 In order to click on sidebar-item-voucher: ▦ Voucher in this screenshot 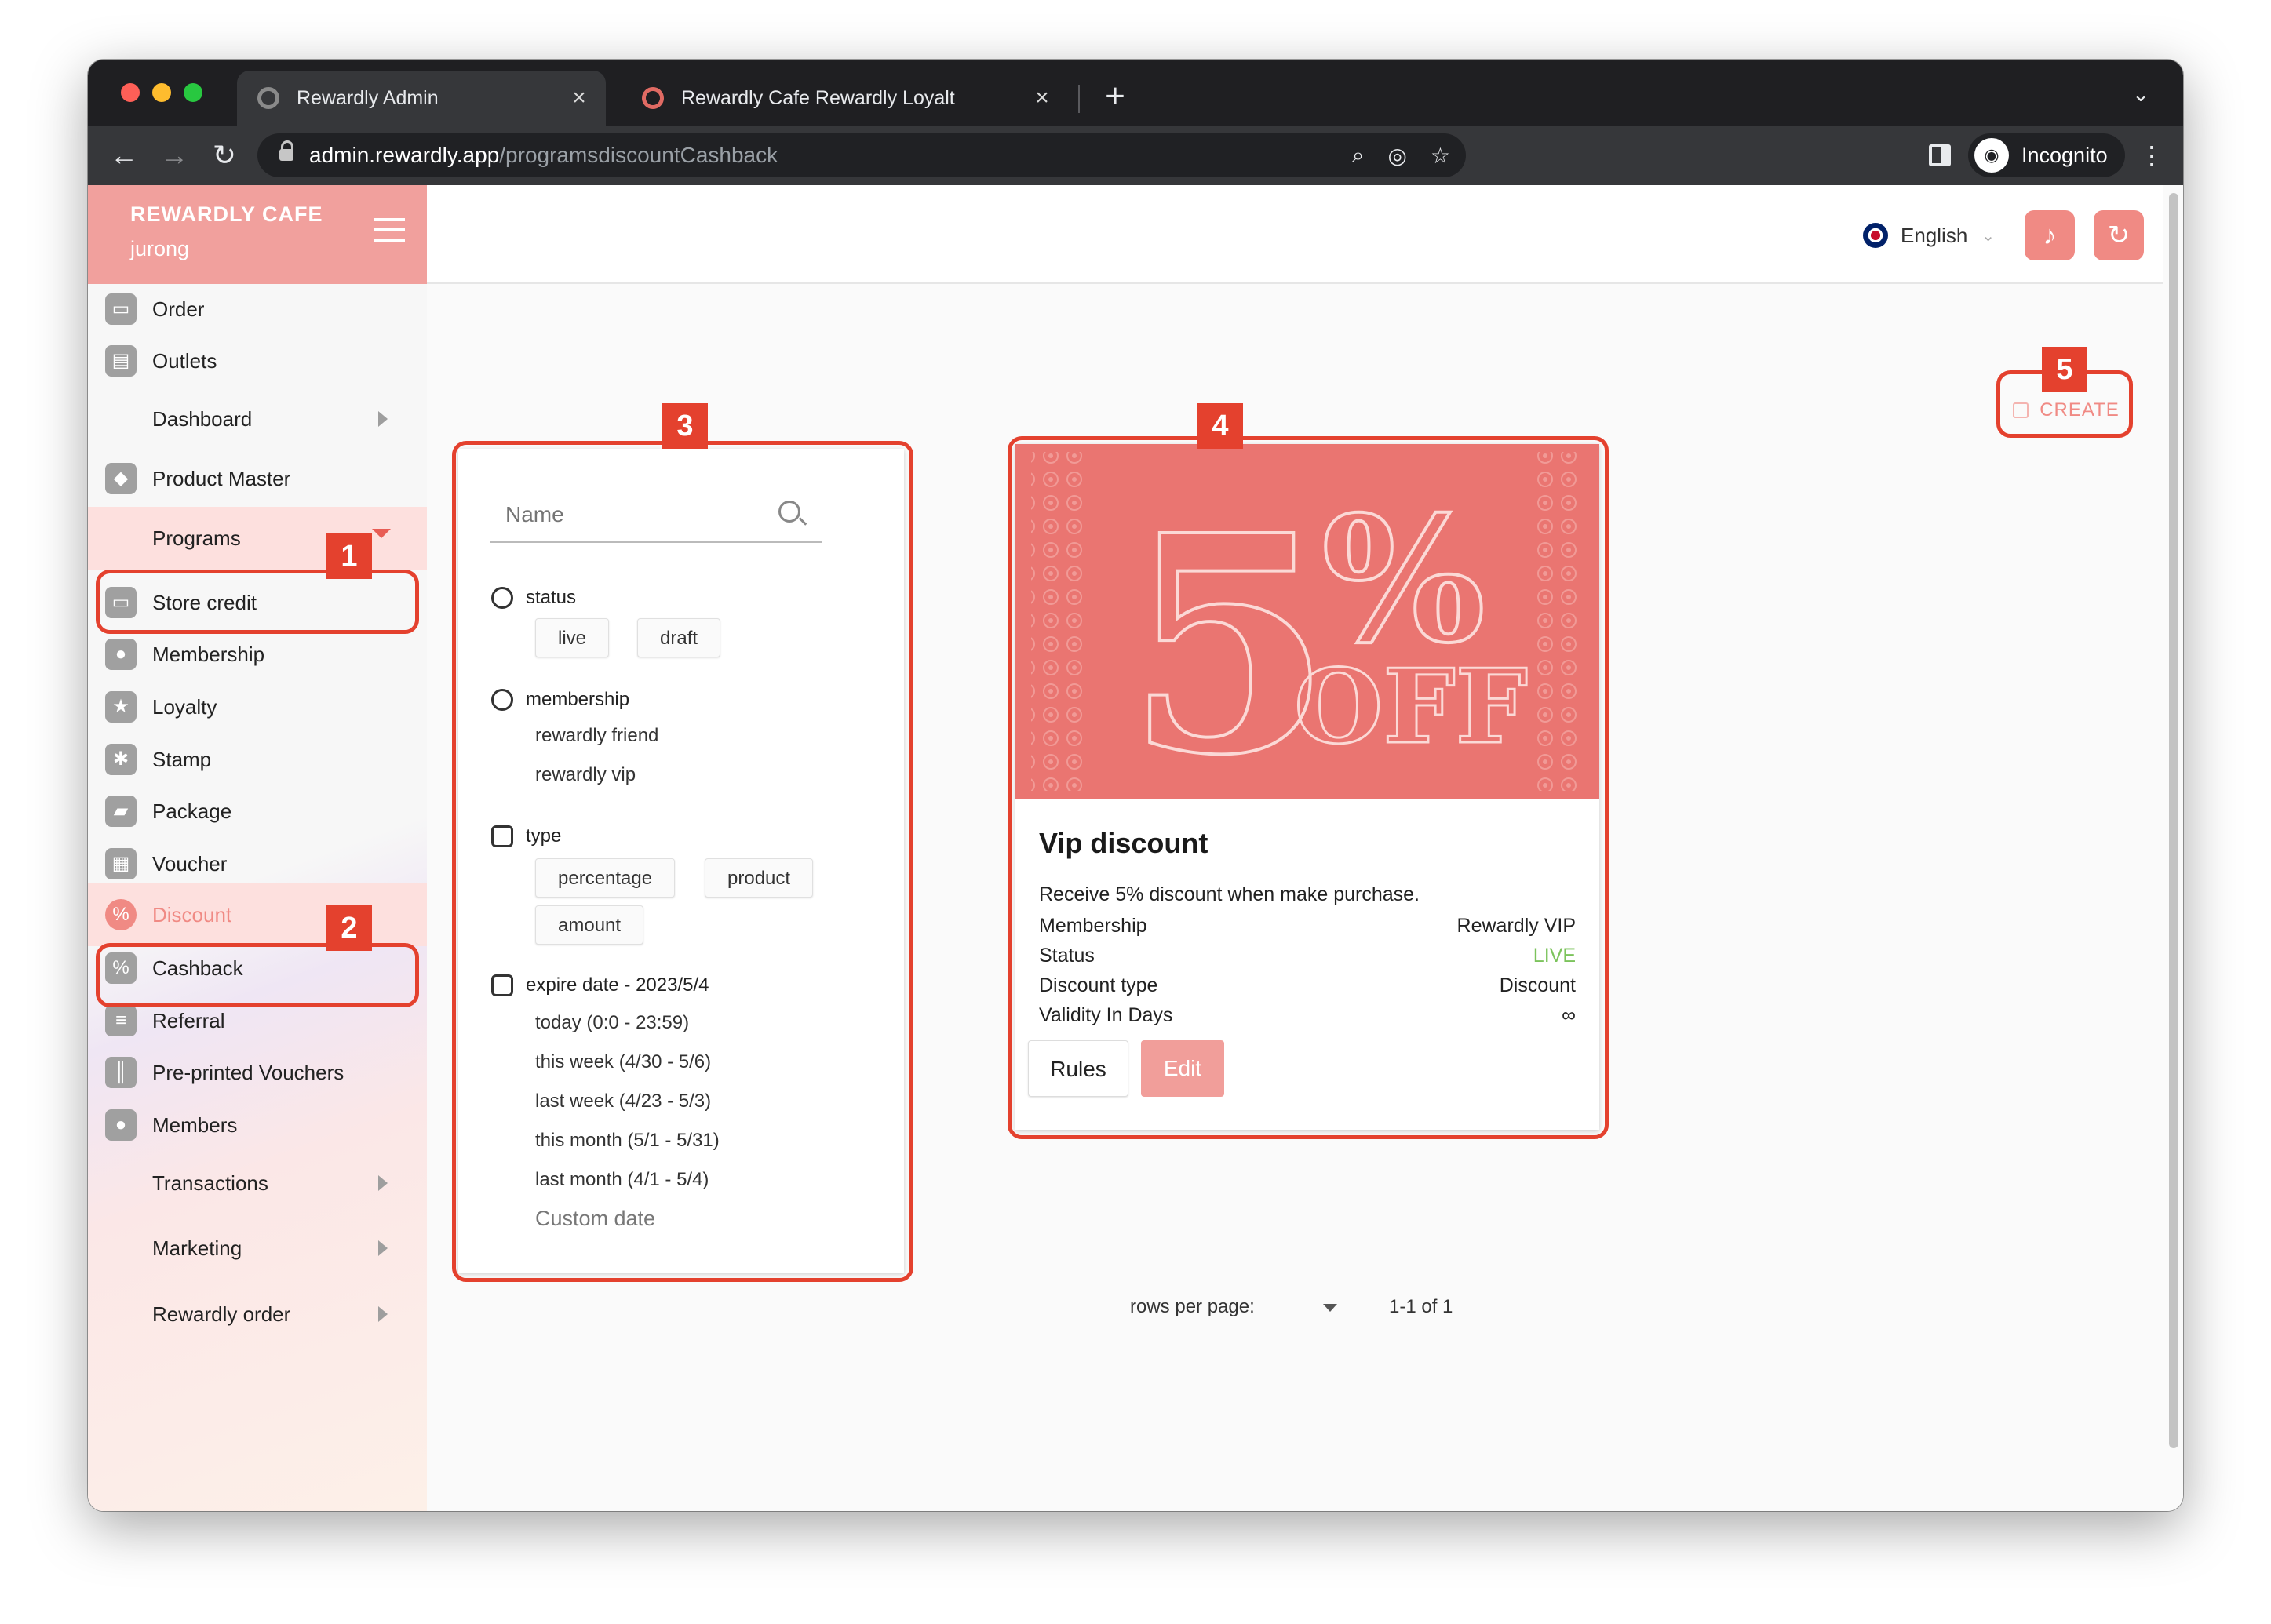, I will do `click(257, 864)`.